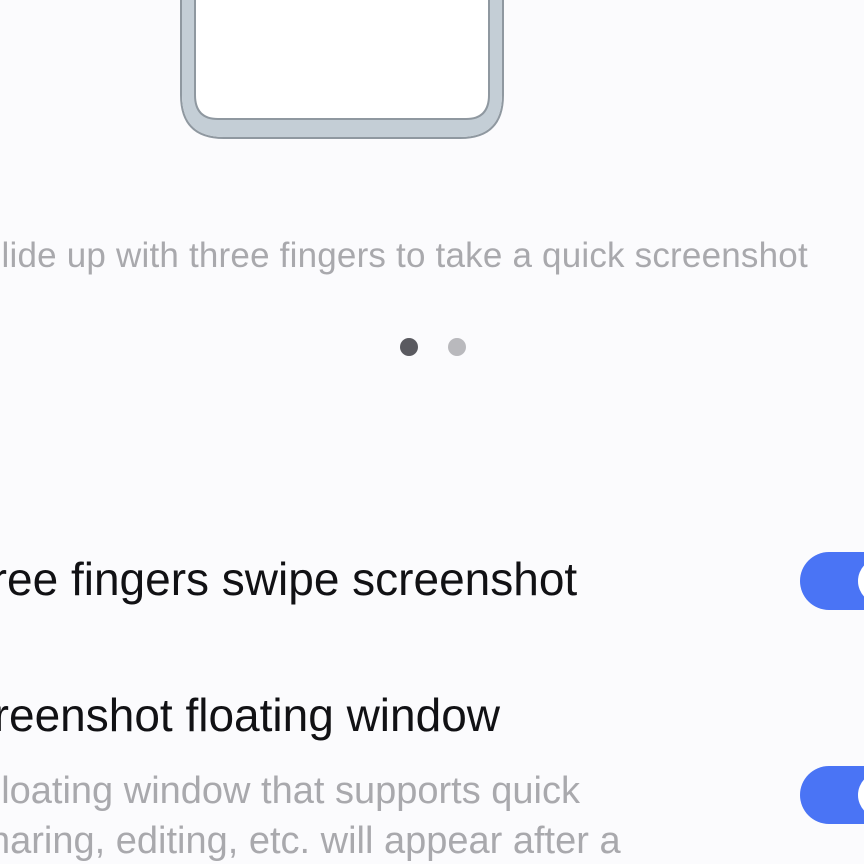 The image size is (864, 864). I want to click on setting-three-fingers-swipe-title: Three fingers swipe screenshot, so click(319, 579).